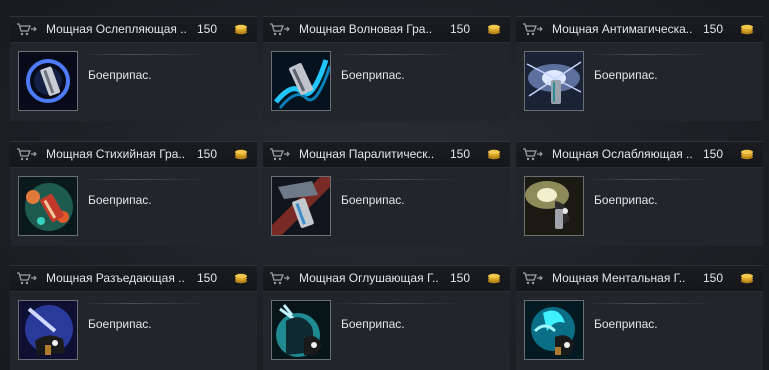  What do you see at coordinates (115, 278) in the screenshot?
I see `item-title: Мощная Разъедающая ..` at bounding box center [115, 278].